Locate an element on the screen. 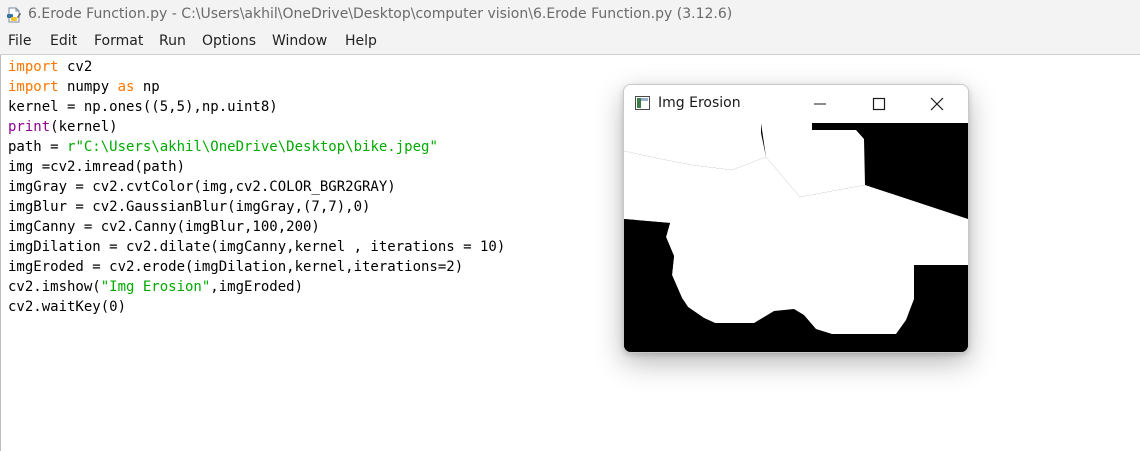  code-token: imgCanny = cv2.Canny(imgBlur,100,200) is located at coordinates (164, 227).